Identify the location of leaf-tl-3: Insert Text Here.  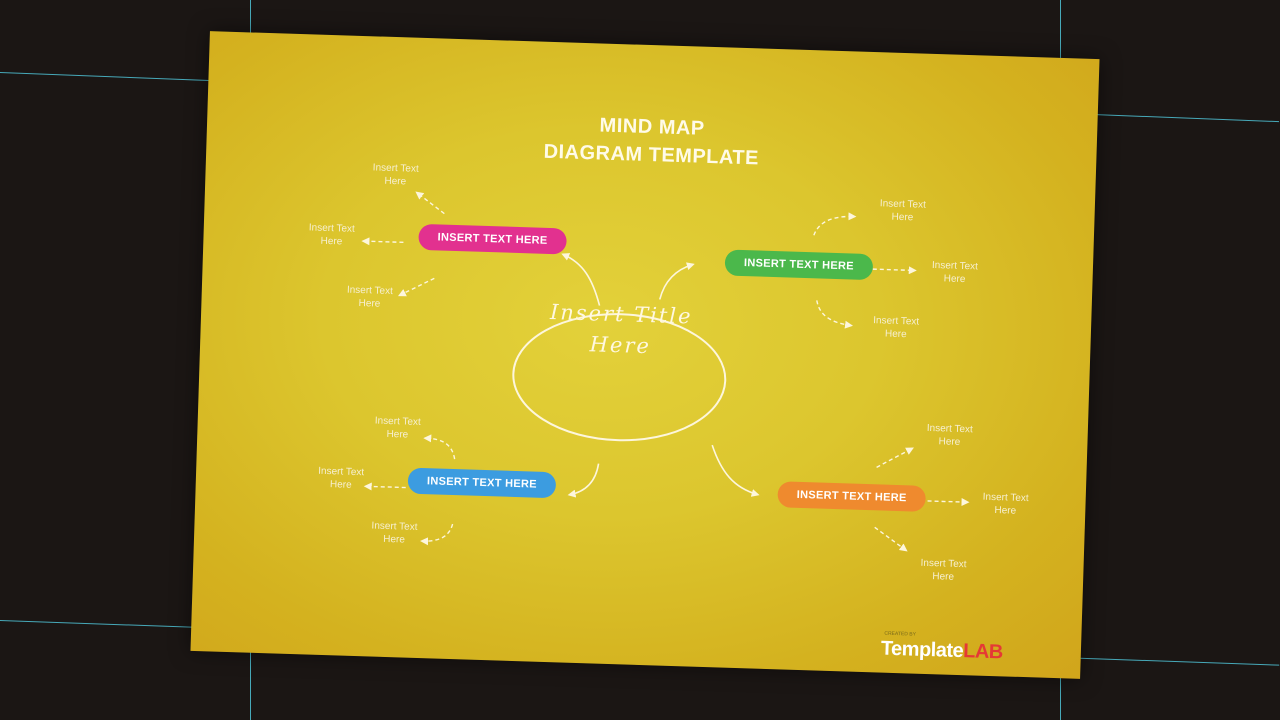
(370, 297).